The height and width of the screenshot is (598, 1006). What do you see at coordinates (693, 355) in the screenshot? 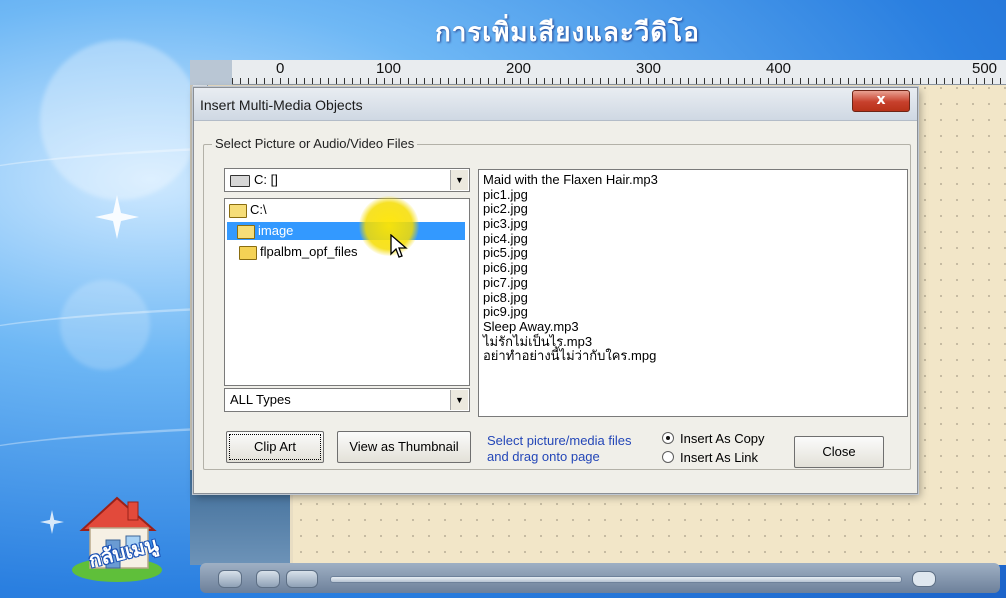
I see `file-item: อย่าทำอย่างนี้ไม่ว่ากับใคร.mpg` at bounding box center [693, 355].